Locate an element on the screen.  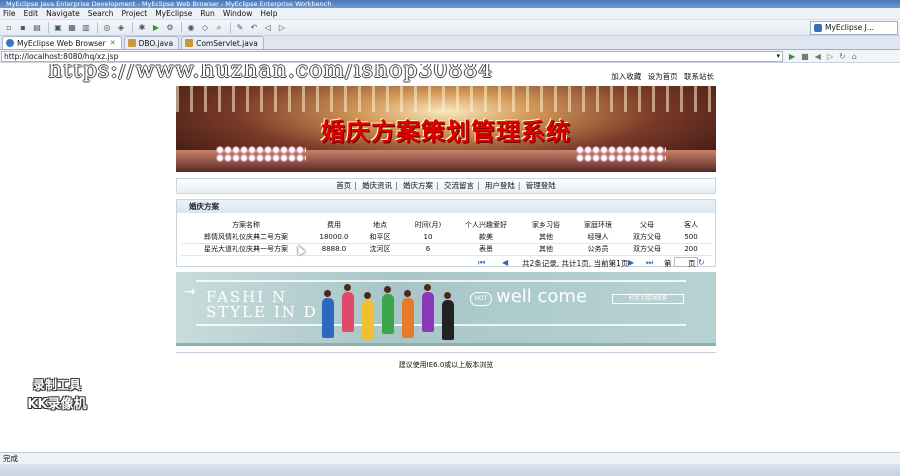
top-links: 加入收藏 设为首页 联系站长 is located at coordinates (660, 76).